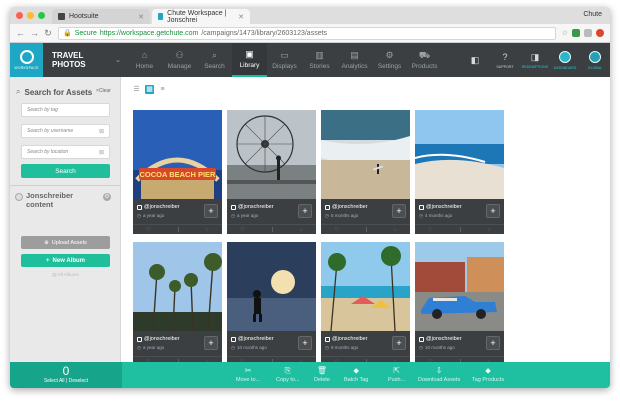 This screenshot has width=620, height=404. What do you see at coordinates (136, 89) in the screenshot?
I see `list-view-icon: ☰` at bounding box center [136, 89].